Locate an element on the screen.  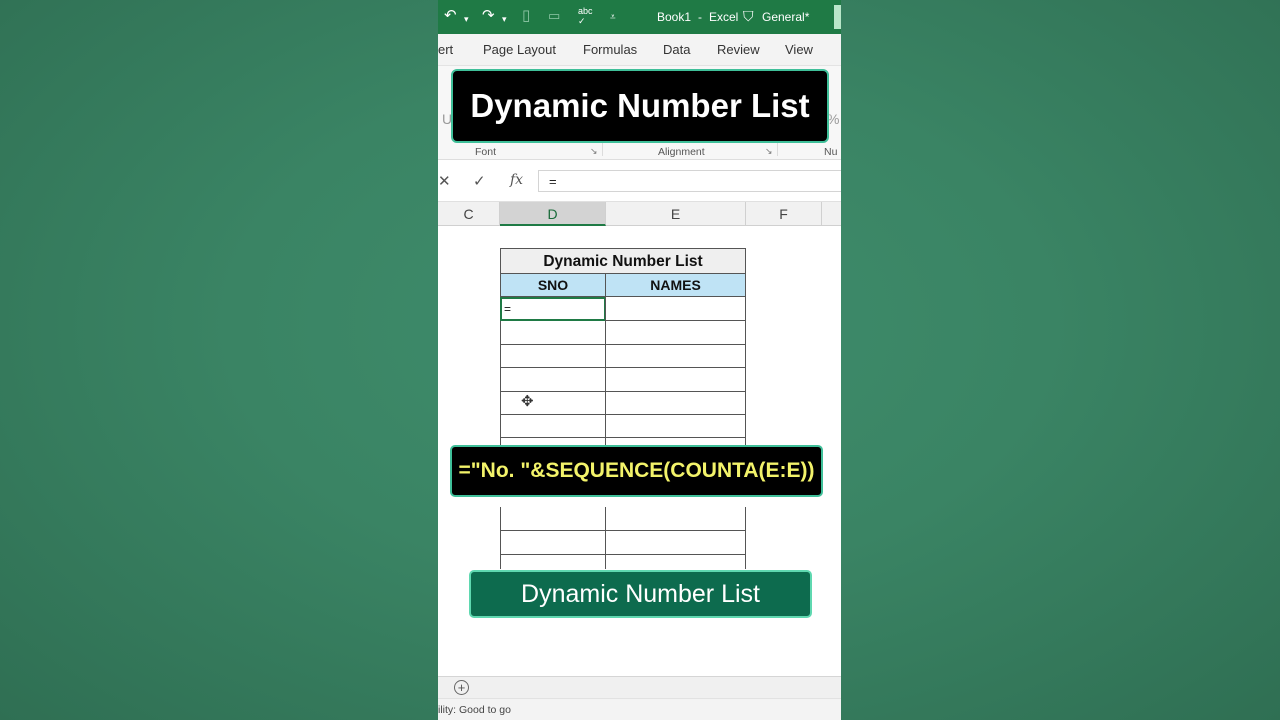
tab-view: View is located at coordinates (799, 49).